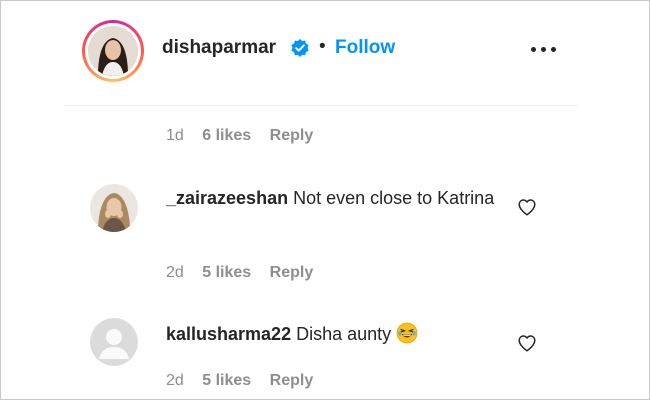 This screenshot has height=400, width=650. What do you see at coordinates (321, 105) in the screenshot?
I see `header-divider` at bounding box center [321, 105].